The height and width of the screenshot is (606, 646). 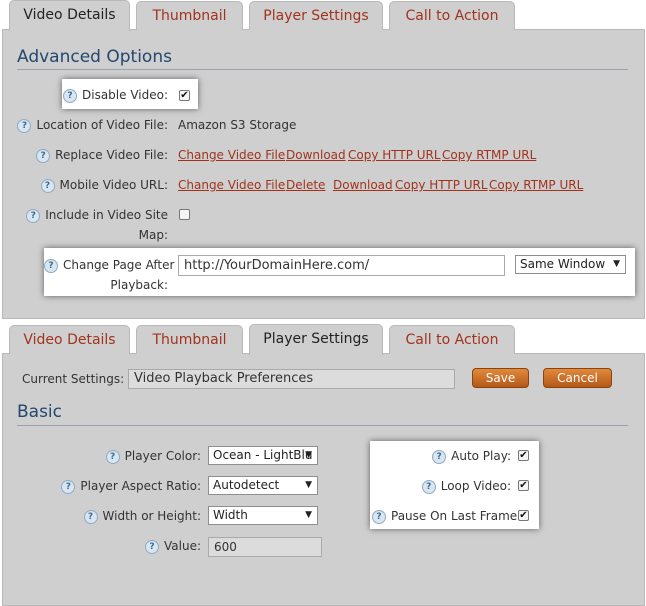 What do you see at coordinates (237, 125) in the screenshot?
I see `location-value: Amazon S3 Storage` at bounding box center [237, 125].